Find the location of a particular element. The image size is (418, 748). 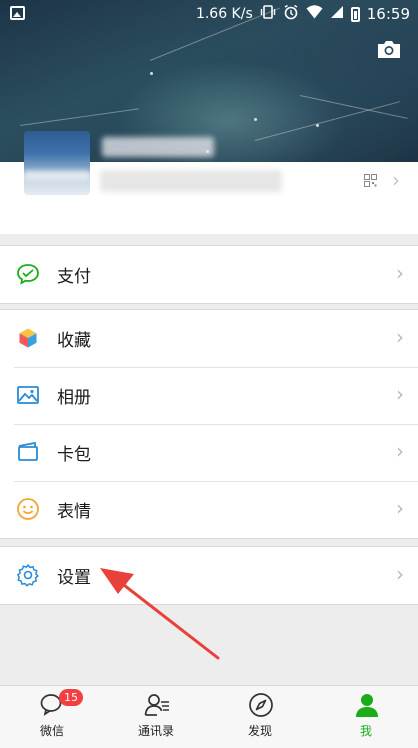

wechat-pay-icon is located at coordinates (28, 274).